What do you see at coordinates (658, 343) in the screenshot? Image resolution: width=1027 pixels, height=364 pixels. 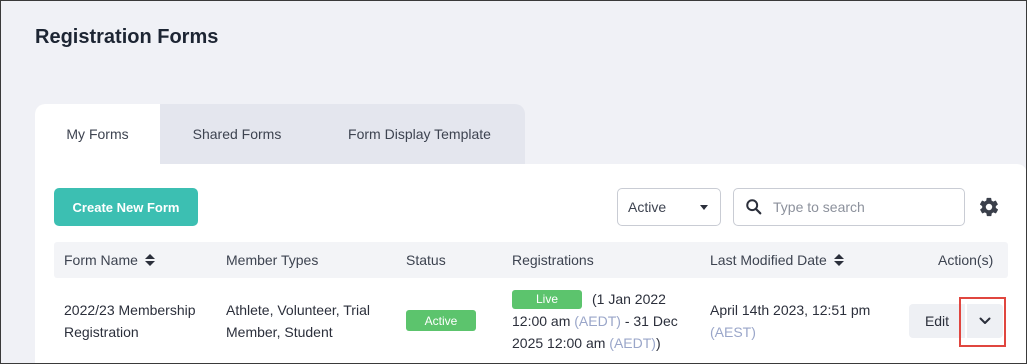 I see `closing-paren: )` at bounding box center [658, 343].